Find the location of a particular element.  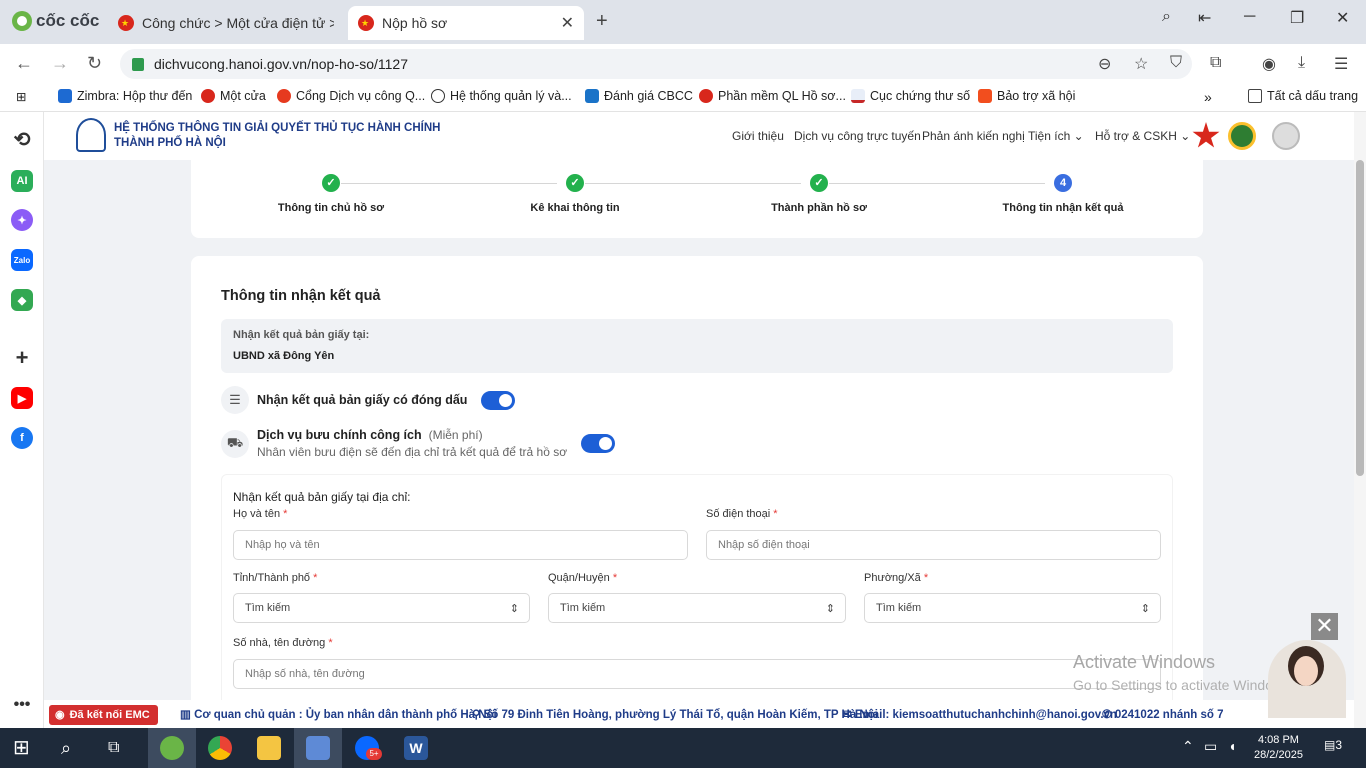

extensions-icon: ⧉ is located at coordinates (1215, 63).